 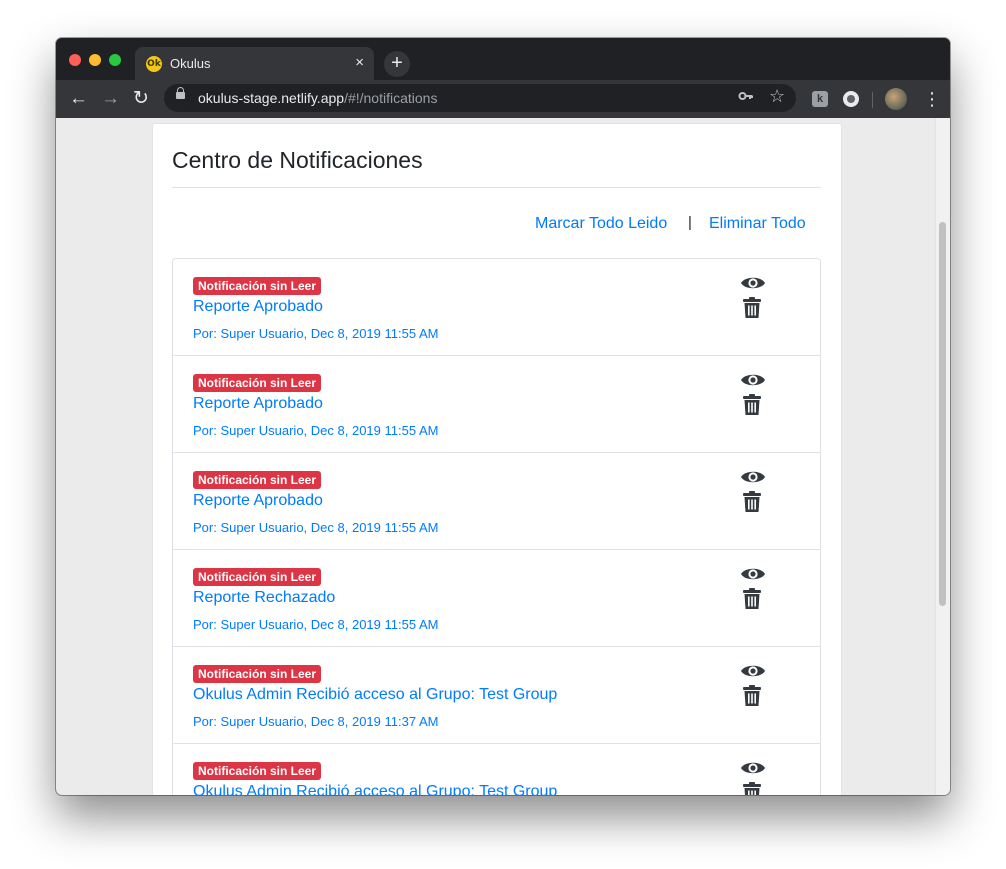 What do you see at coordinates (942, 414) in the screenshot?
I see `scrollbar-thumb` at bounding box center [942, 414].